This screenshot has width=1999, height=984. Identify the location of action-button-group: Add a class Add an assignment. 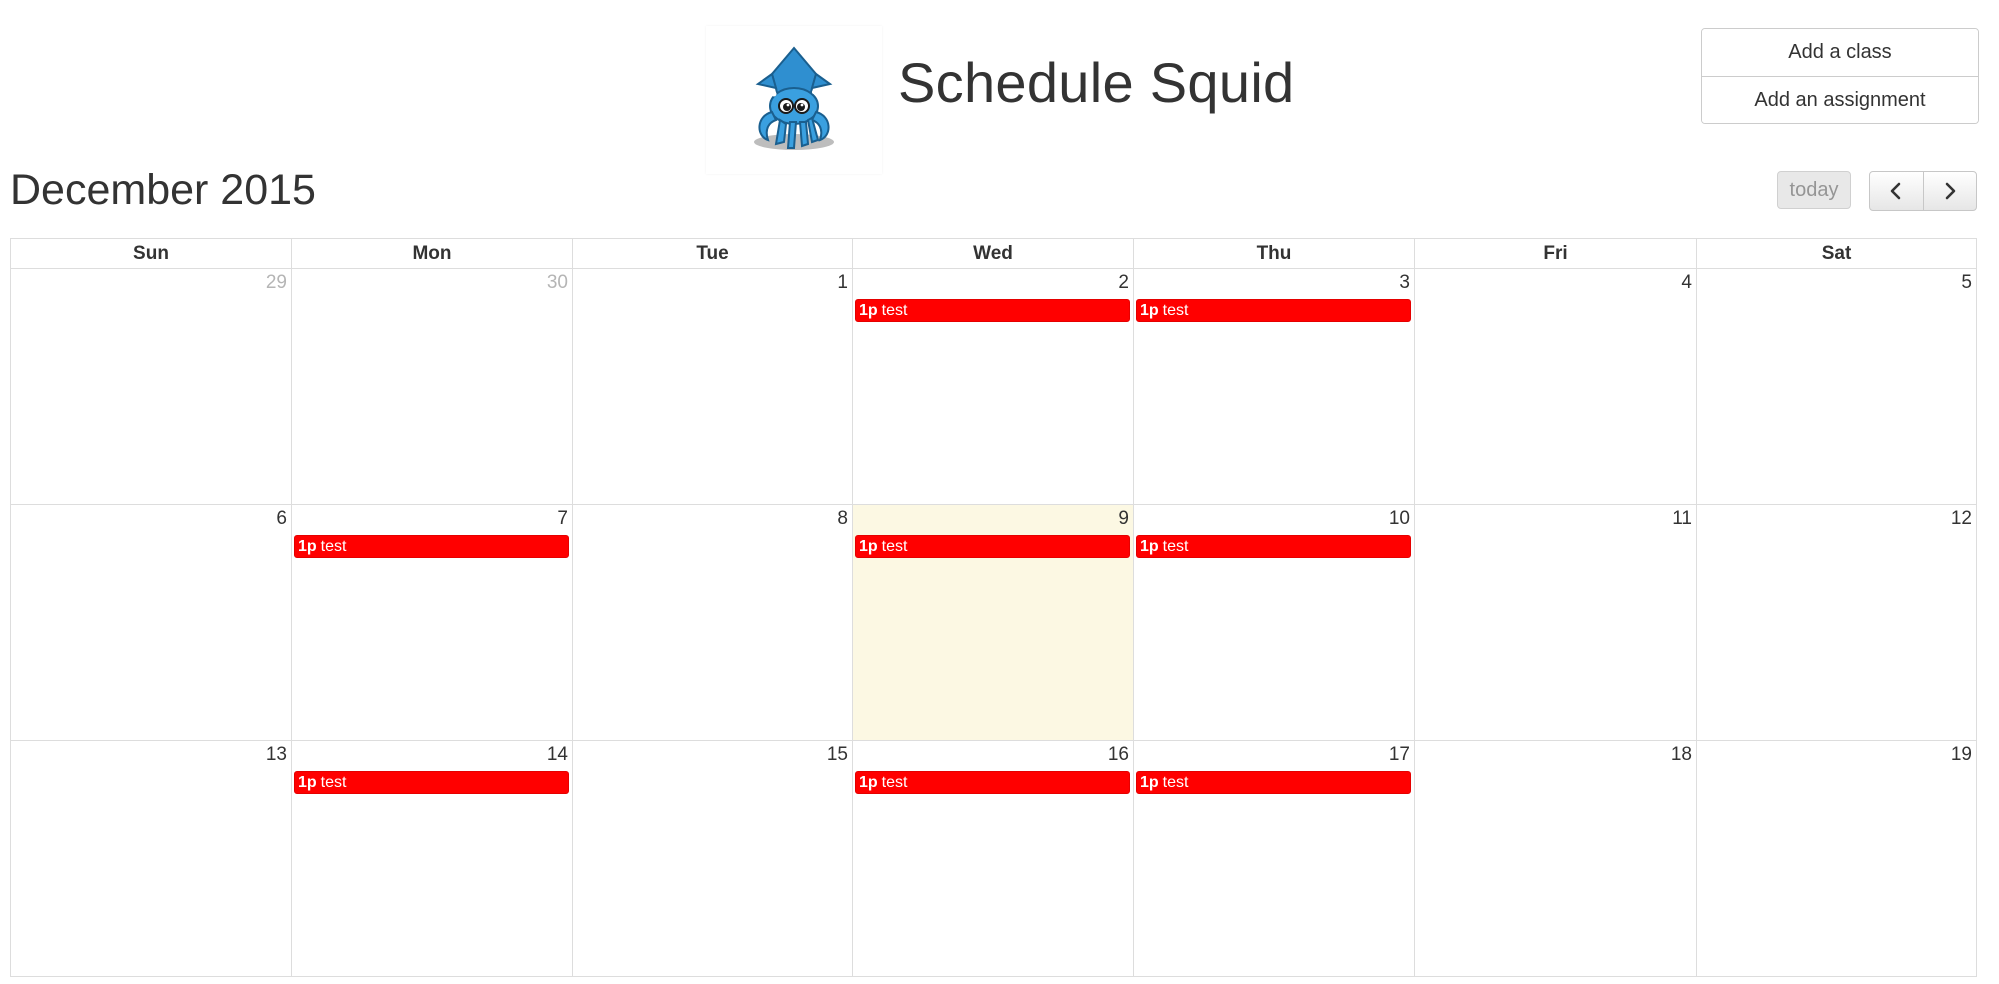
(1840, 76).